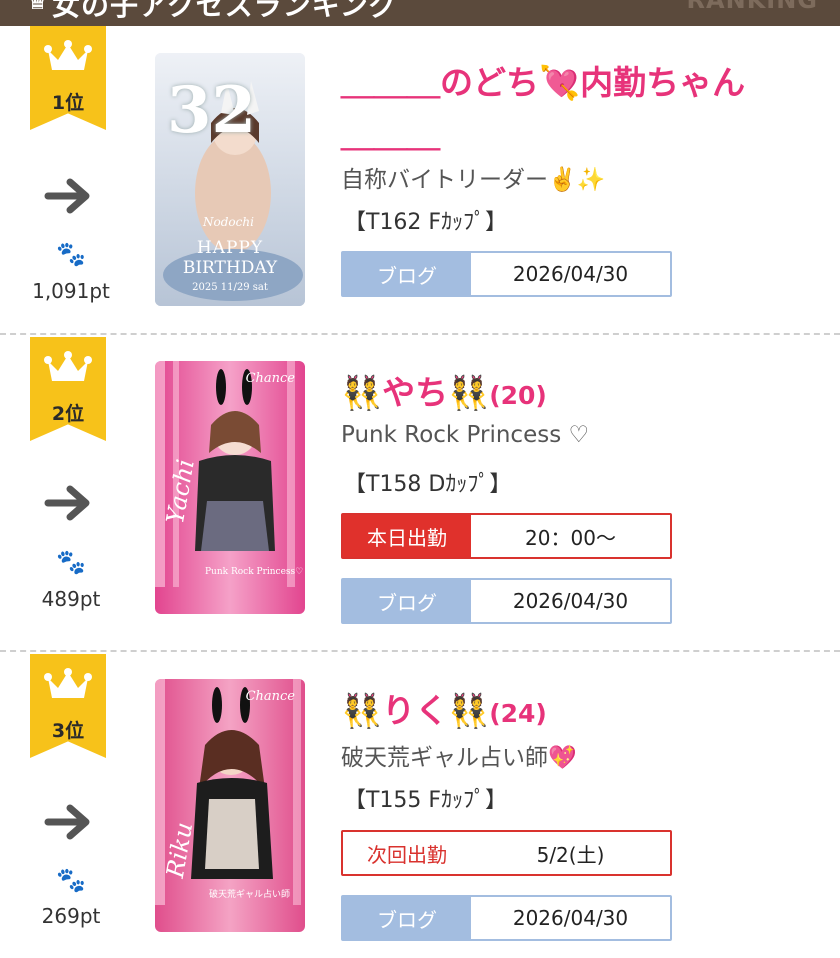 The width and height of the screenshot is (840, 958). Describe the element at coordinates (426, 800) in the screenshot. I see `body-size: 【T155 Fｶｯﾌﾟ】` at that location.